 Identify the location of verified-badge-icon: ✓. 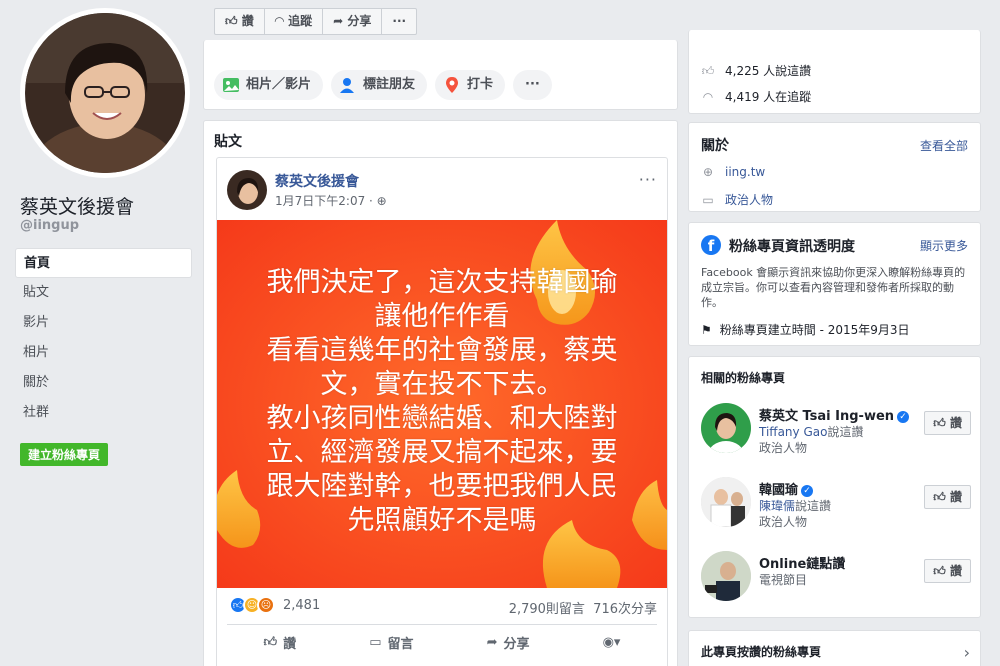
(903, 417).